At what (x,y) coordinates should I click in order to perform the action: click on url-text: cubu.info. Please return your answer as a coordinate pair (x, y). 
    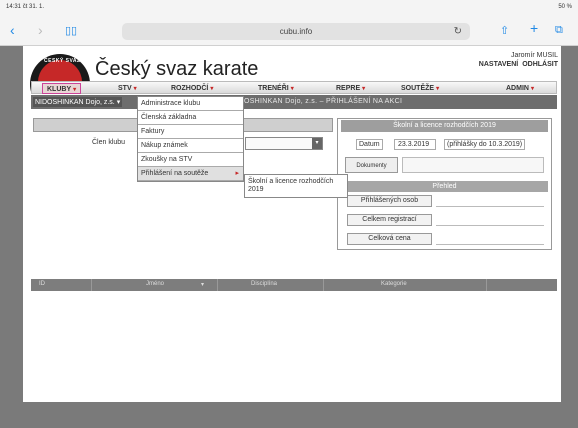
    Looking at the image, I should click on (296, 31).